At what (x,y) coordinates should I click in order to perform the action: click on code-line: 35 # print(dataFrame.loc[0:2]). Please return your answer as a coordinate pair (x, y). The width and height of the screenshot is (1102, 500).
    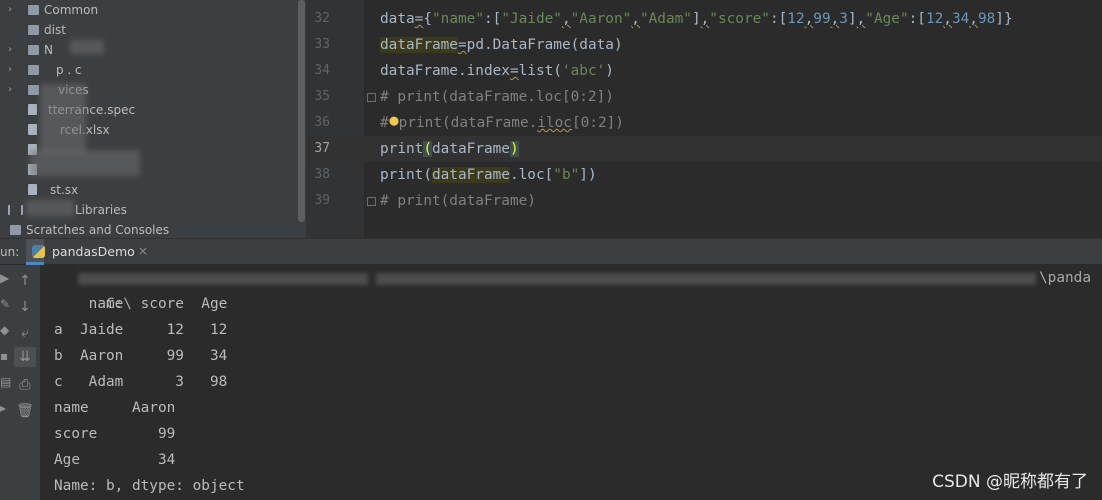
    Looking at the image, I should click on (704, 97).